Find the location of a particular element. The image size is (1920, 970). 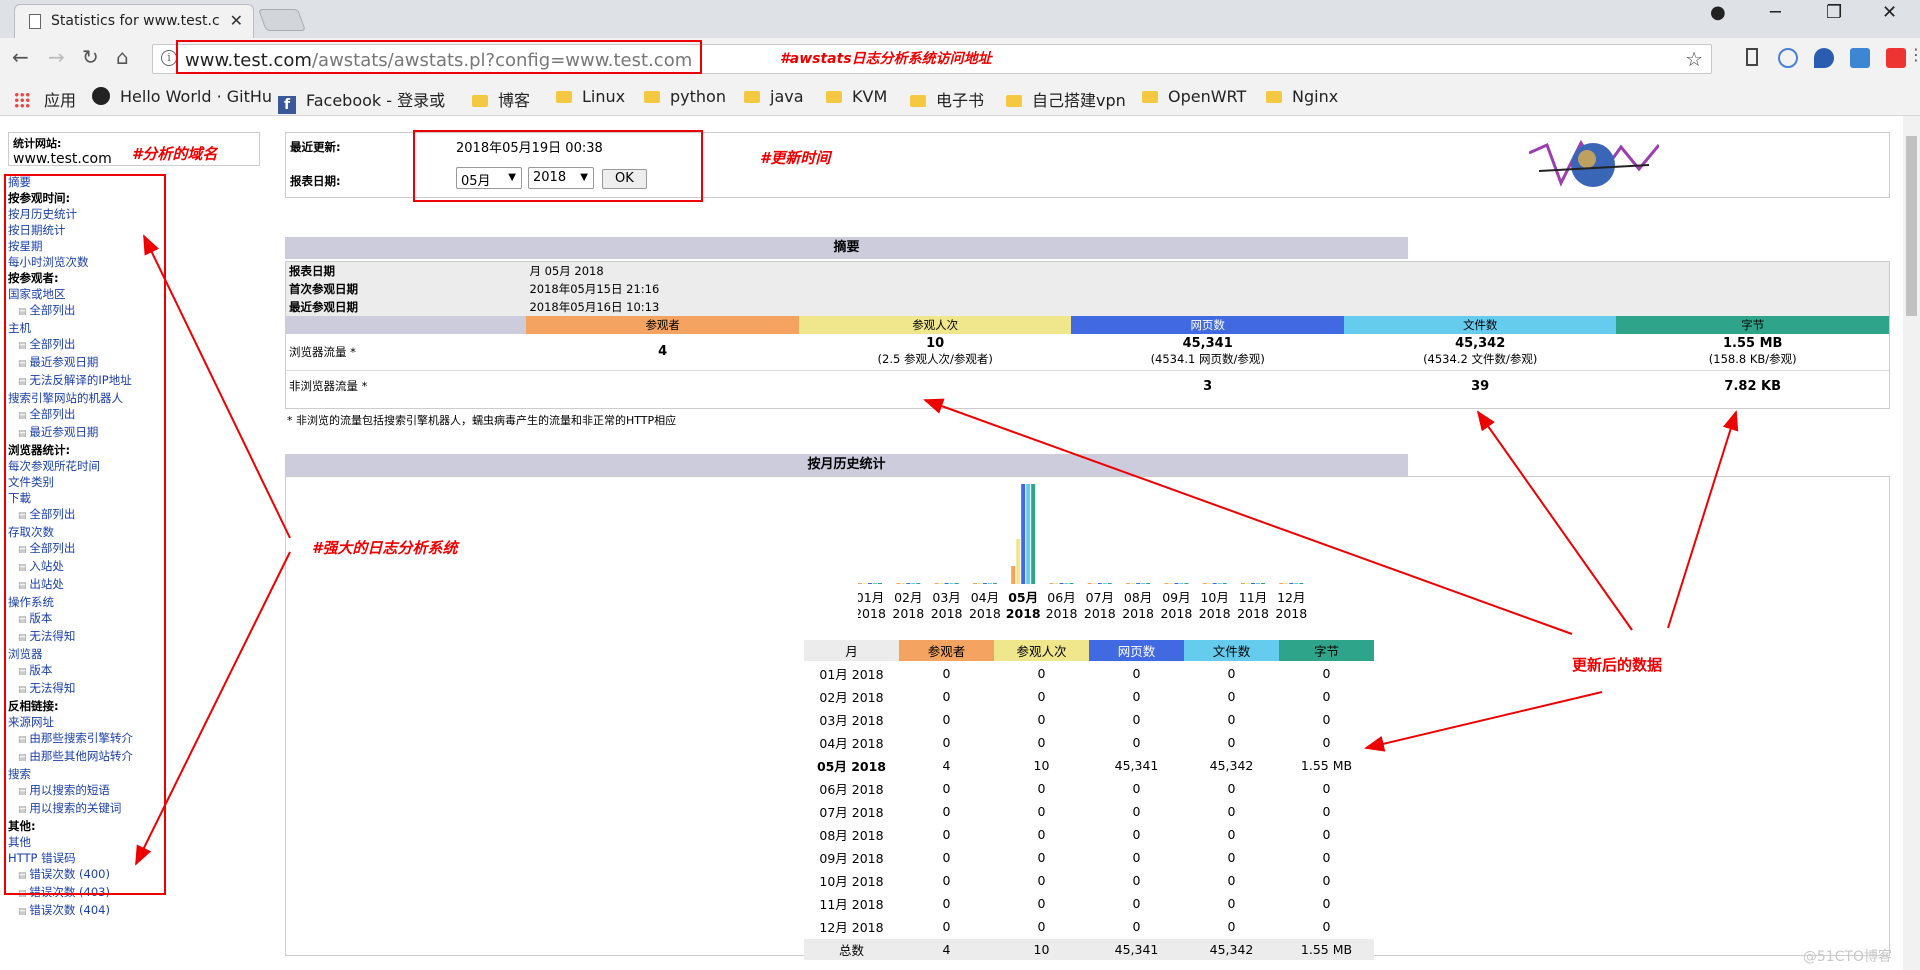

info-icon: i is located at coordinates (169, 58).